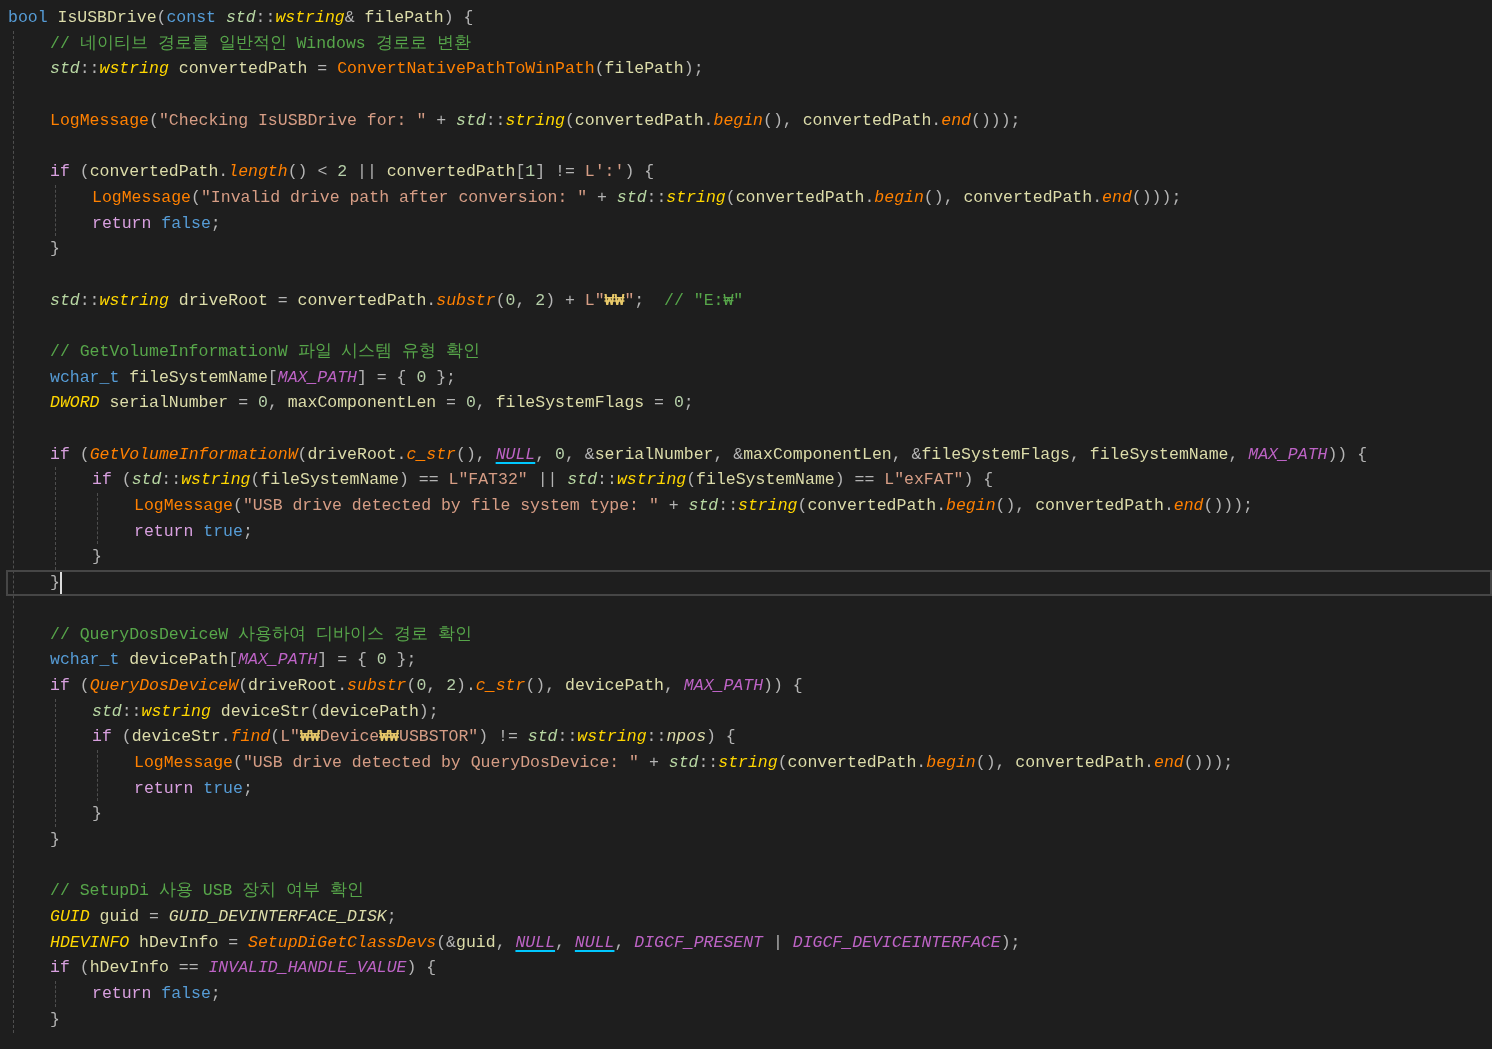  Describe the element at coordinates (223, 917) in the screenshot. I see `code-line: GUID guid = GUID_DEVINTERFACE_DISK;` at that location.